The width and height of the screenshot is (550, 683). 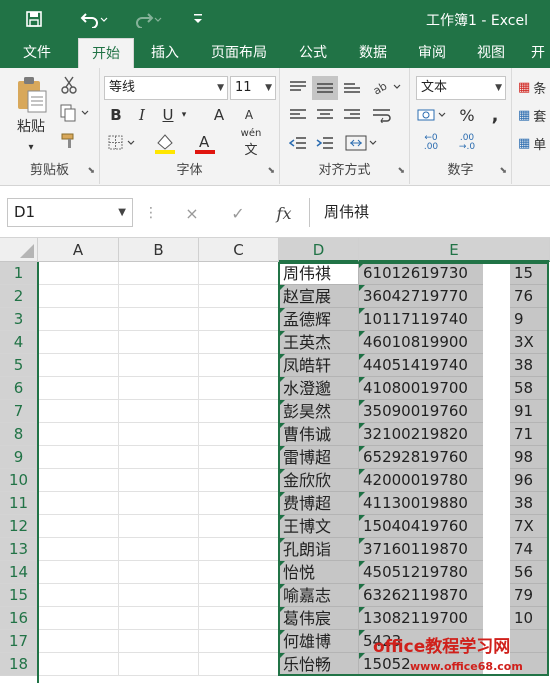 What do you see at coordinates (19, 503) in the screenshot?
I see `row-header: 11` at bounding box center [19, 503].